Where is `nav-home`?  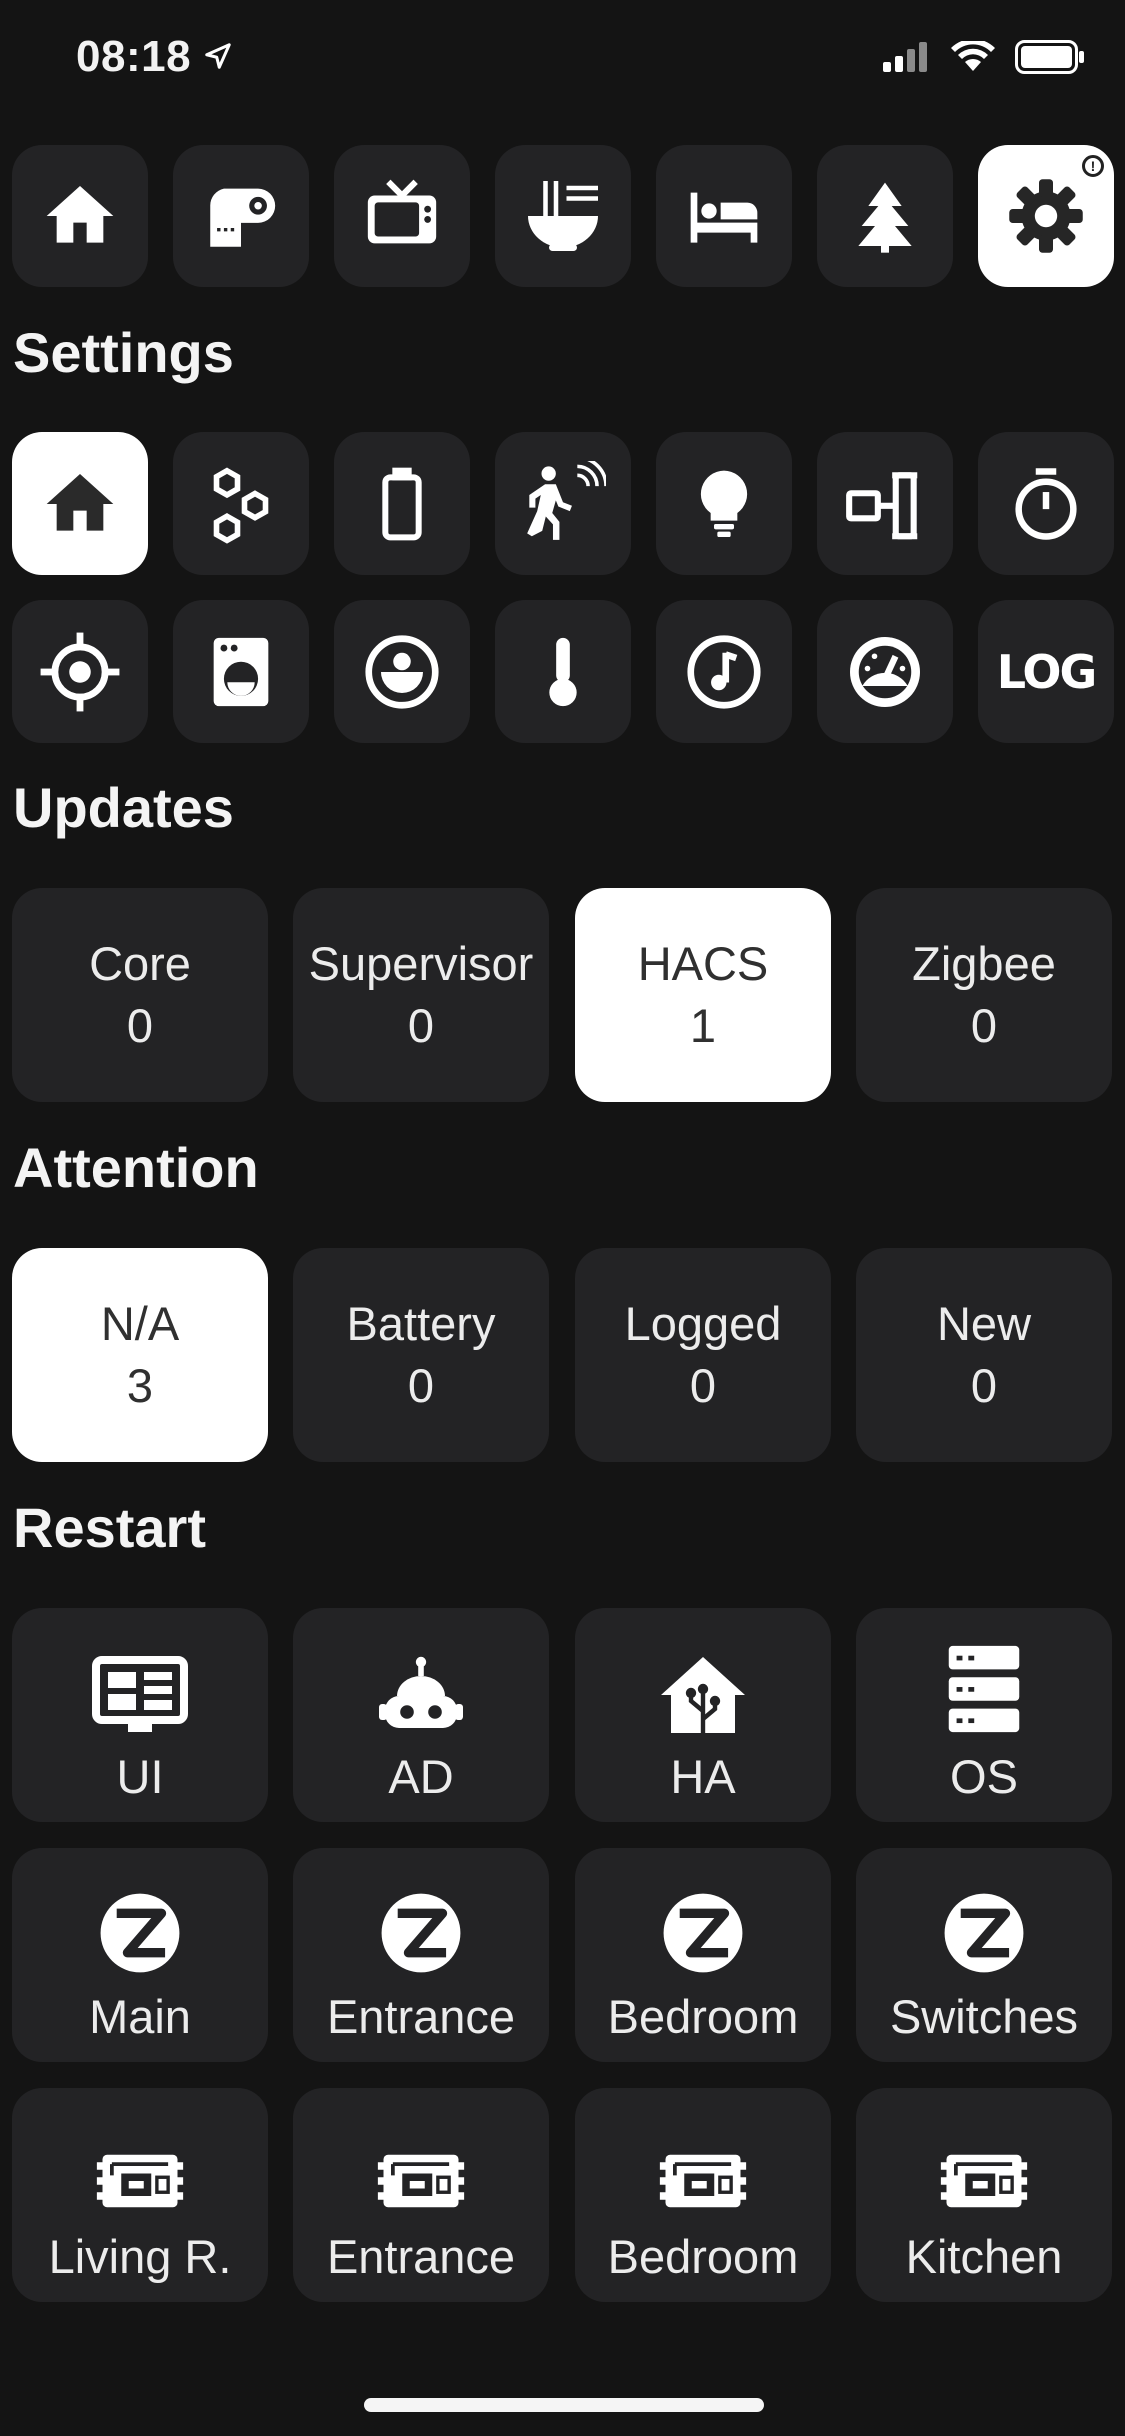 nav-home is located at coordinates (80, 216).